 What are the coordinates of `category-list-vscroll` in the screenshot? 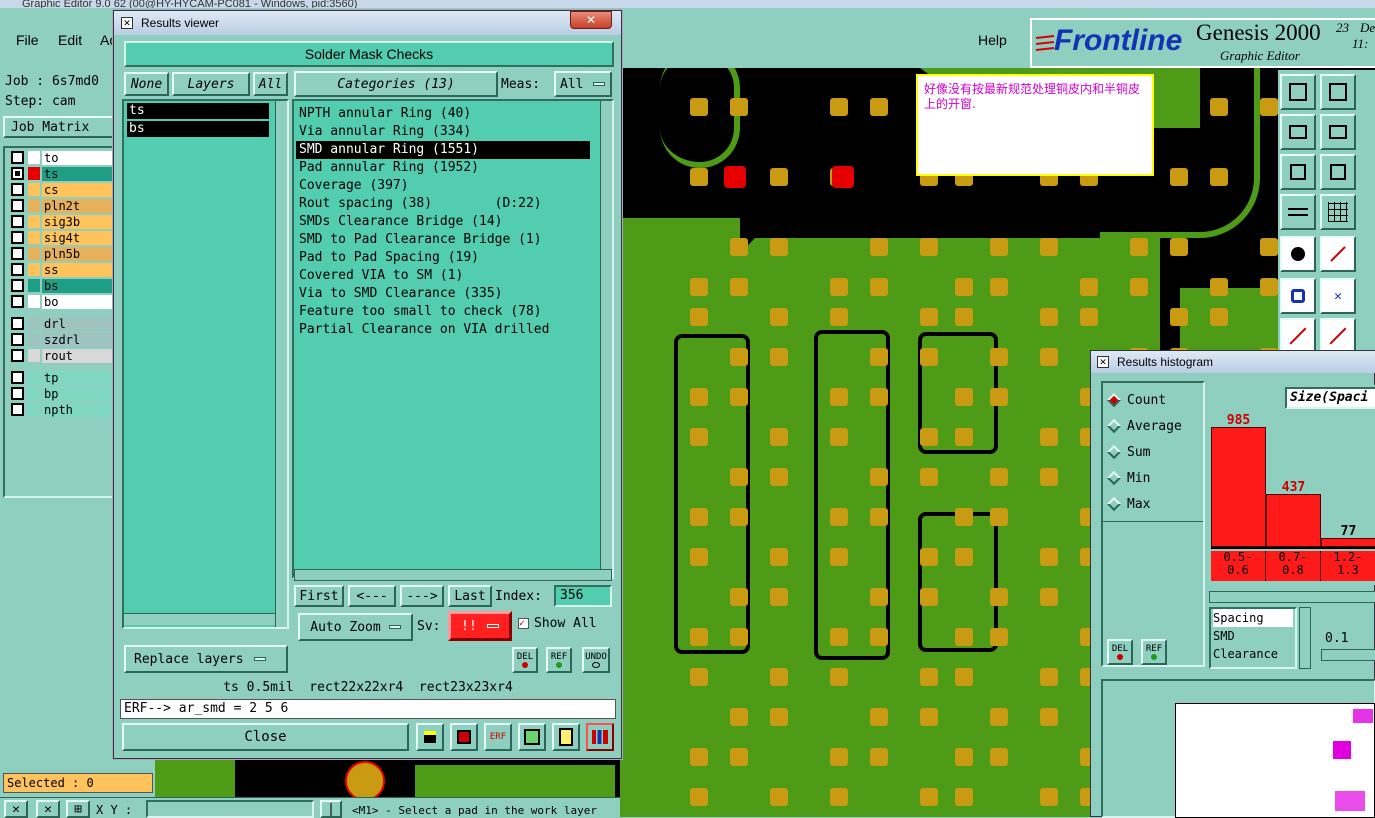 It's located at (606, 339).